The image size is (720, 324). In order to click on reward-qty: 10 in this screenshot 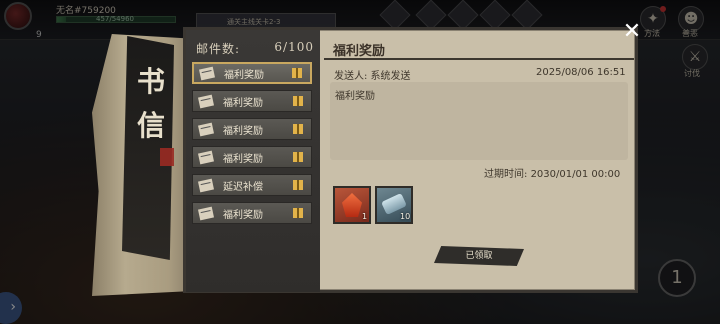, I will do `click(405, 216)`.